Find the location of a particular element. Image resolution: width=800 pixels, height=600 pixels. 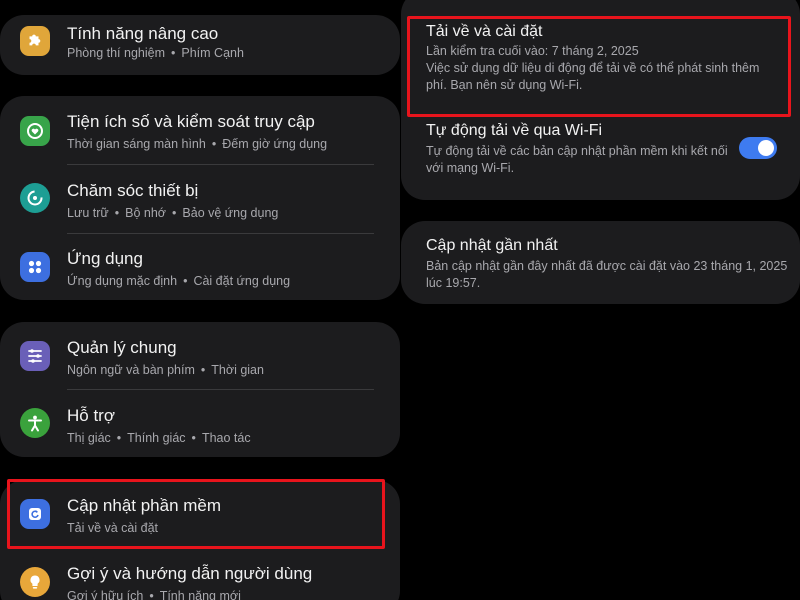

toggle-knob is located at coordinates (766, 148).